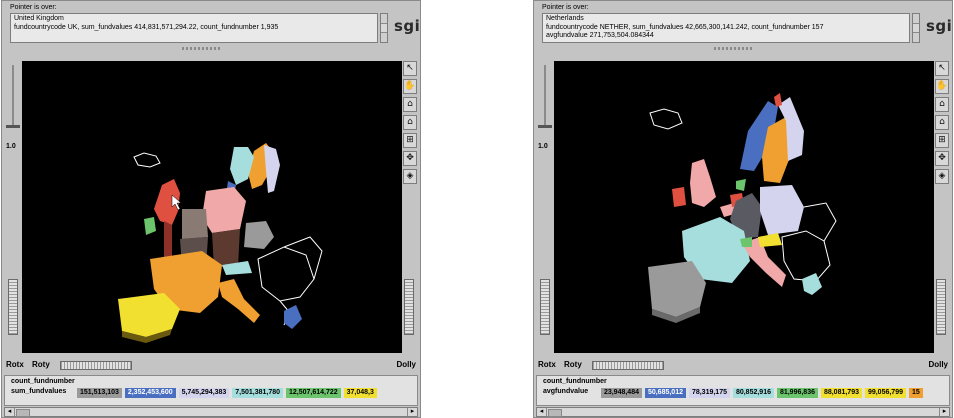 Image resolution: width=954 pixels, height=418 pixels. What do you see at coordinates (665, 393) in the screenshot?
I see `legend-item: 50,685,012` at bounding box center [665, 393].